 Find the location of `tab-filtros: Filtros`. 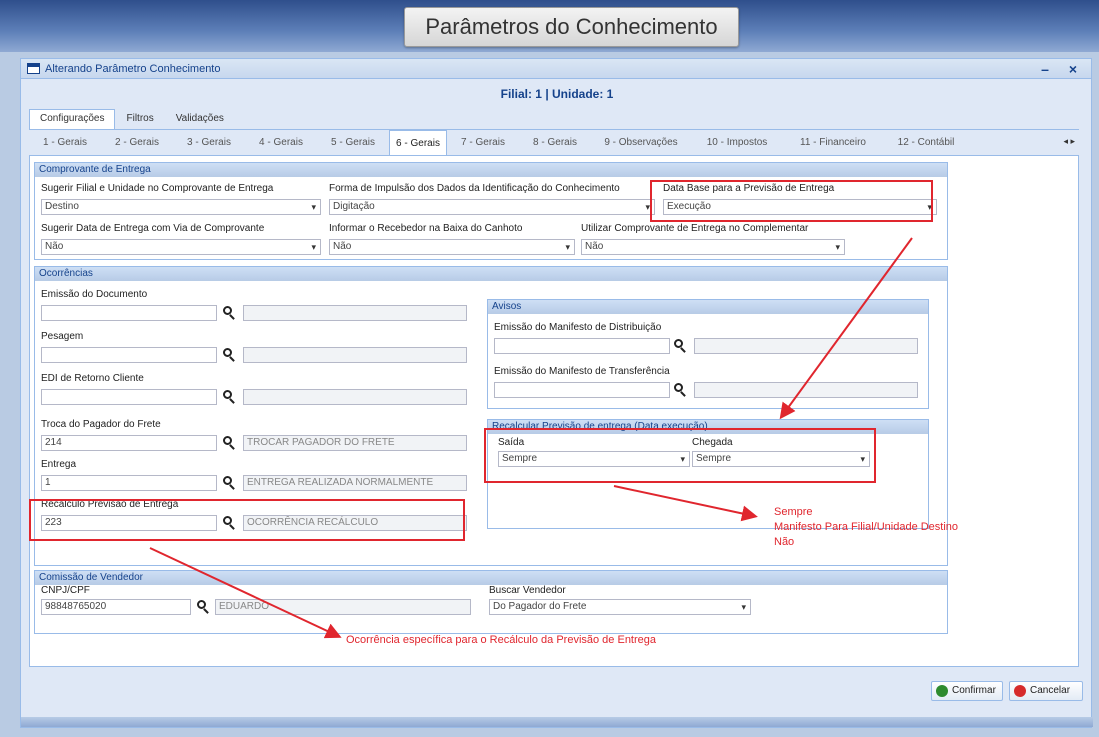

tab-filtros: Filtros is located at coordinates (139, 119).